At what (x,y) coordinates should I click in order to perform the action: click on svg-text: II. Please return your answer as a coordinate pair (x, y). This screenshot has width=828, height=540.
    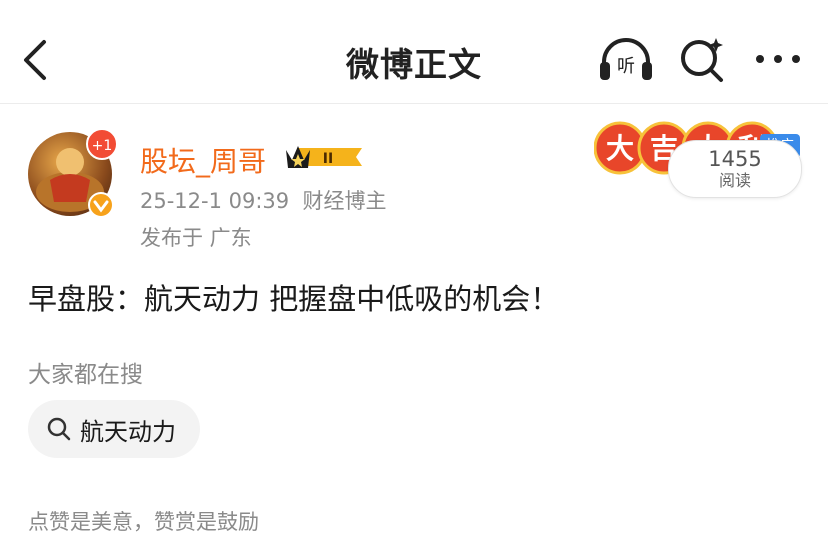
    Looking at the image, I should click on (328, 159).